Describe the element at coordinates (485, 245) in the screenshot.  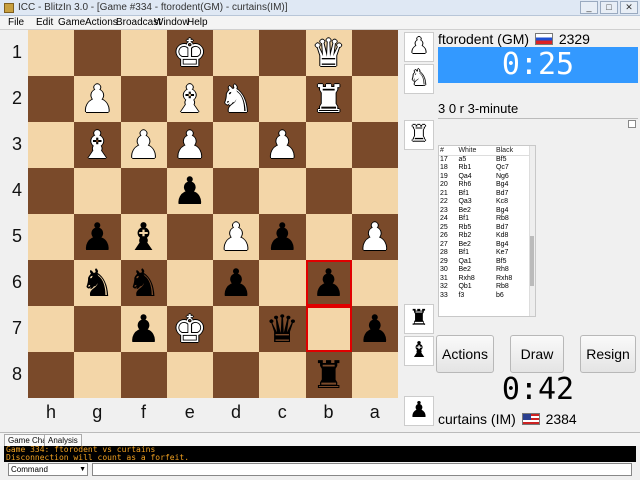
I see `move-row: 27 Be2 Bg4` at that location.